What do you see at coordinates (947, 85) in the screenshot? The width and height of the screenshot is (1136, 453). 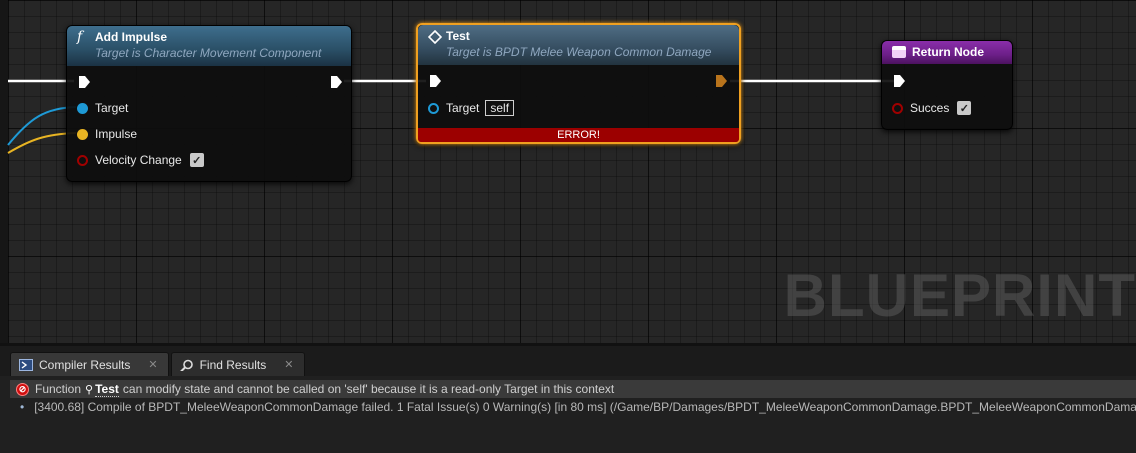 I see `return-node: Return Node Succes ✓` at bounding box center [947, 85].